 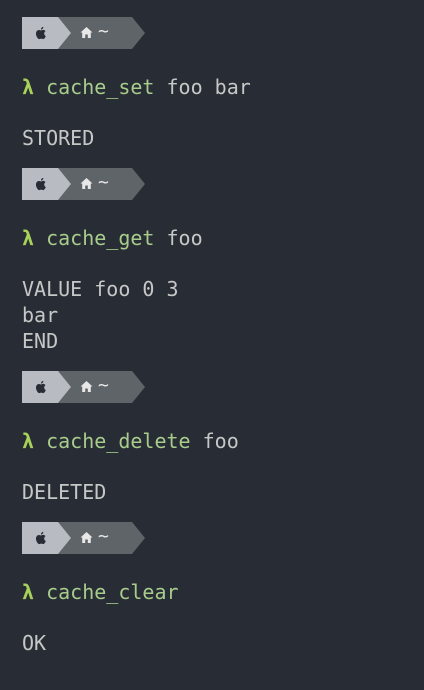 I want to click on command-line: λ cache_get foo, so click(x=223, y=238).